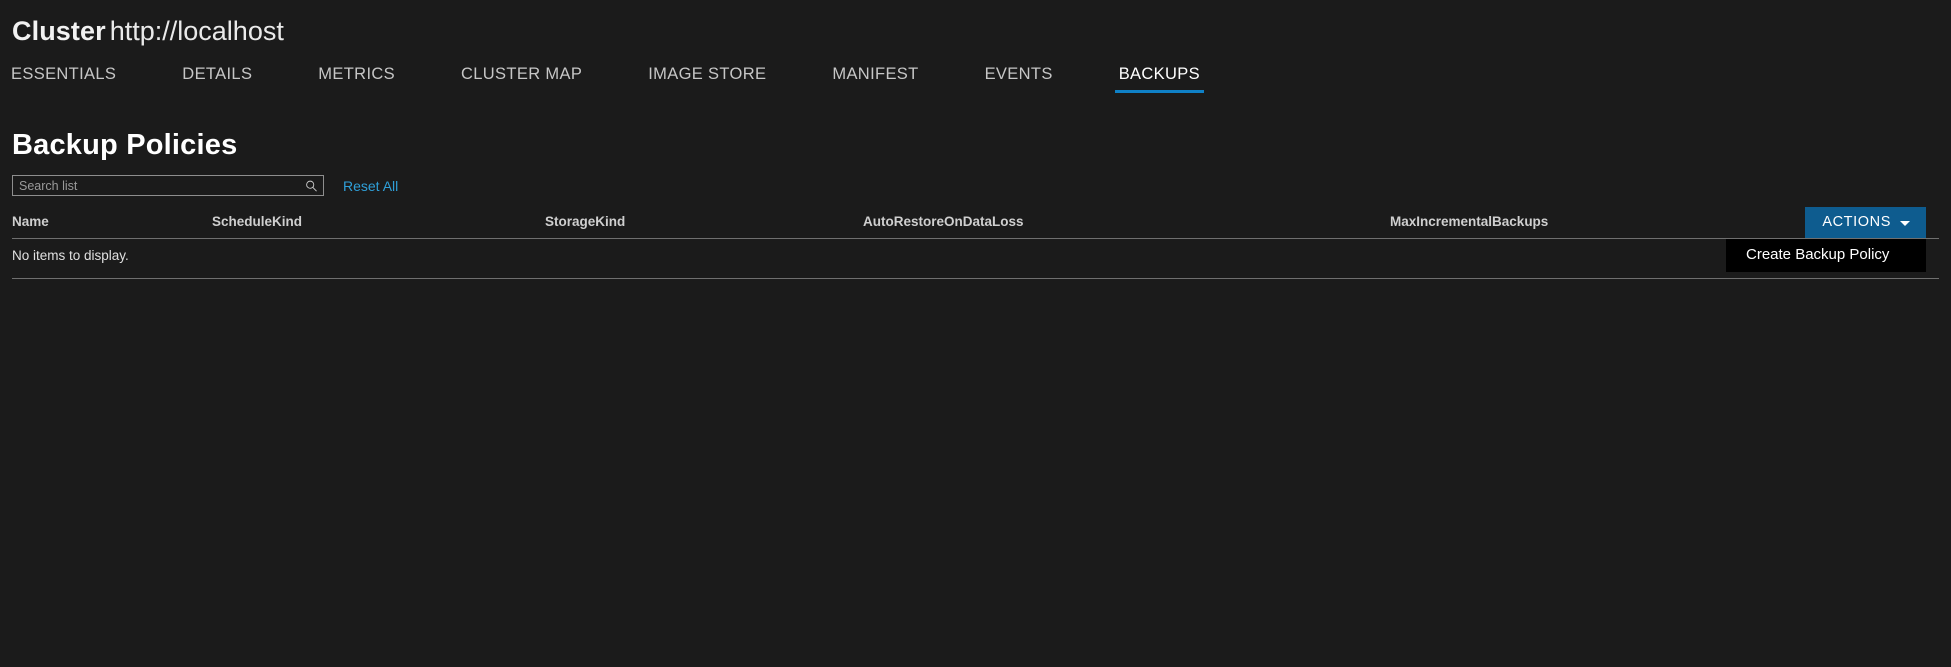 The image size is (1951, 667). Describe the element at coordinates (70, 255) in the screenshot. I see `empty-state-message: No items to display.` at that location.